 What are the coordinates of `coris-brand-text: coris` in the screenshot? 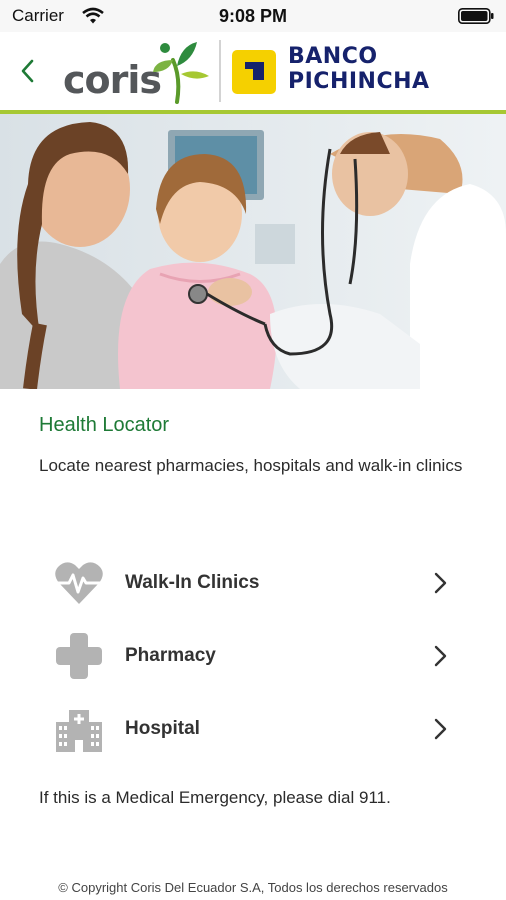 It's located at (112, 80).